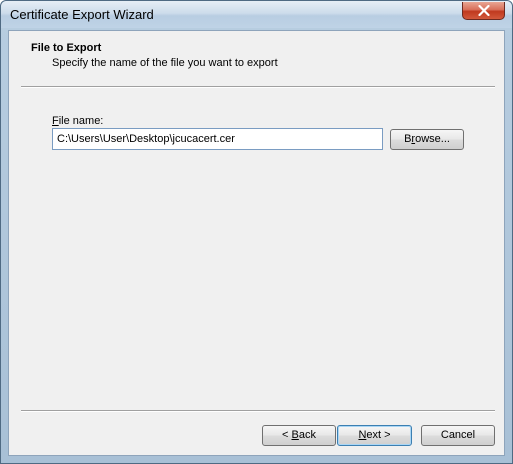  I want to click on back-button: < Back, so click(299, 435).